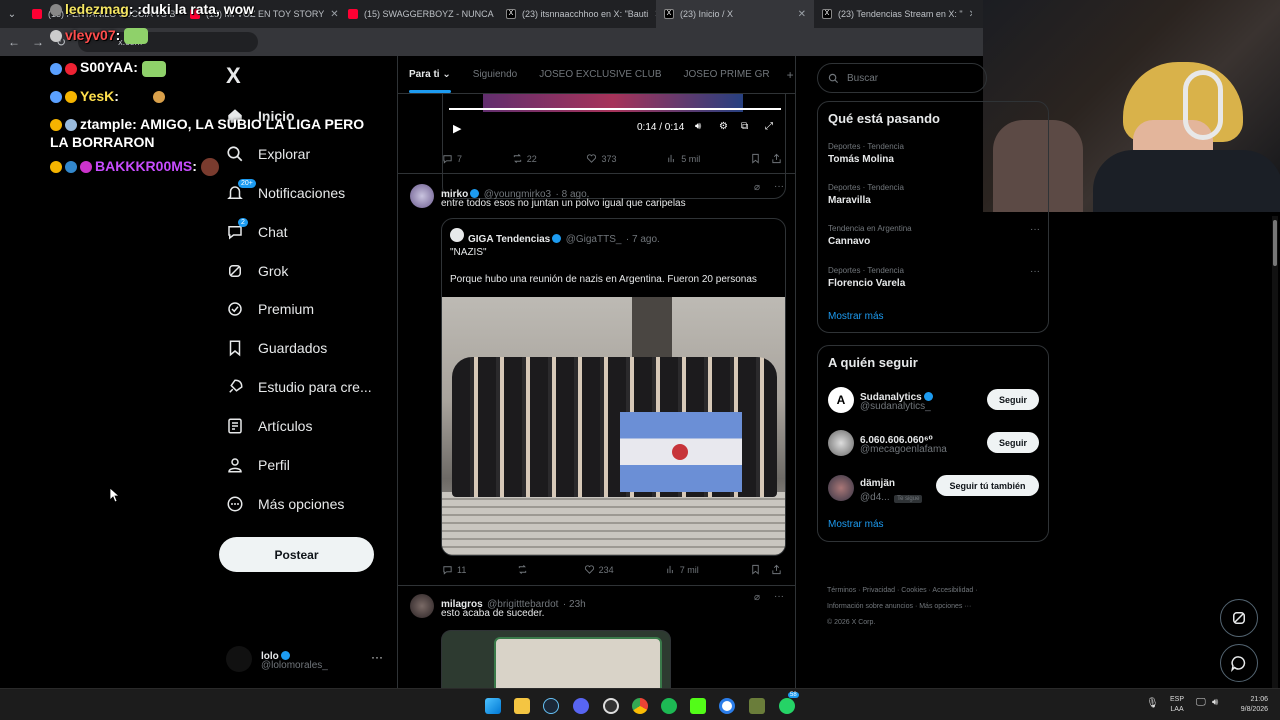 Image resolution: width=1280 pixels, height=720 pixels. I want to click on nav-item-articulos: Artículos, so click(269, 426).